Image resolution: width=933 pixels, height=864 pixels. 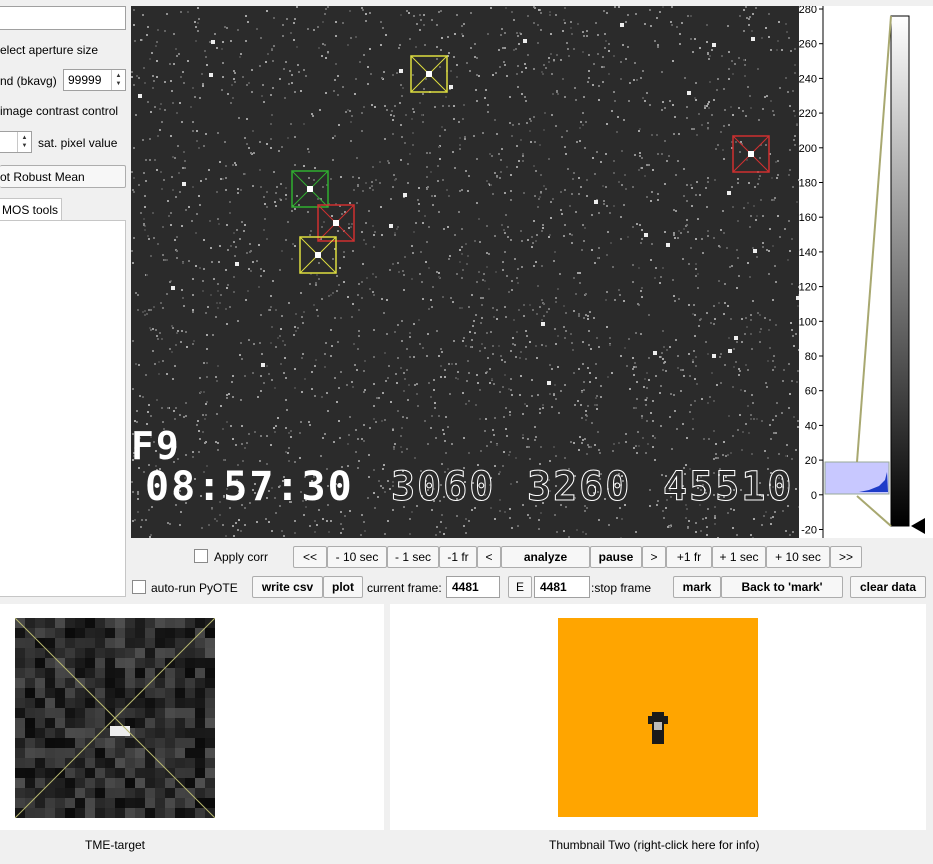 I want to click on tab-mos-tools: MOS tools, so click(x=31, y=209).